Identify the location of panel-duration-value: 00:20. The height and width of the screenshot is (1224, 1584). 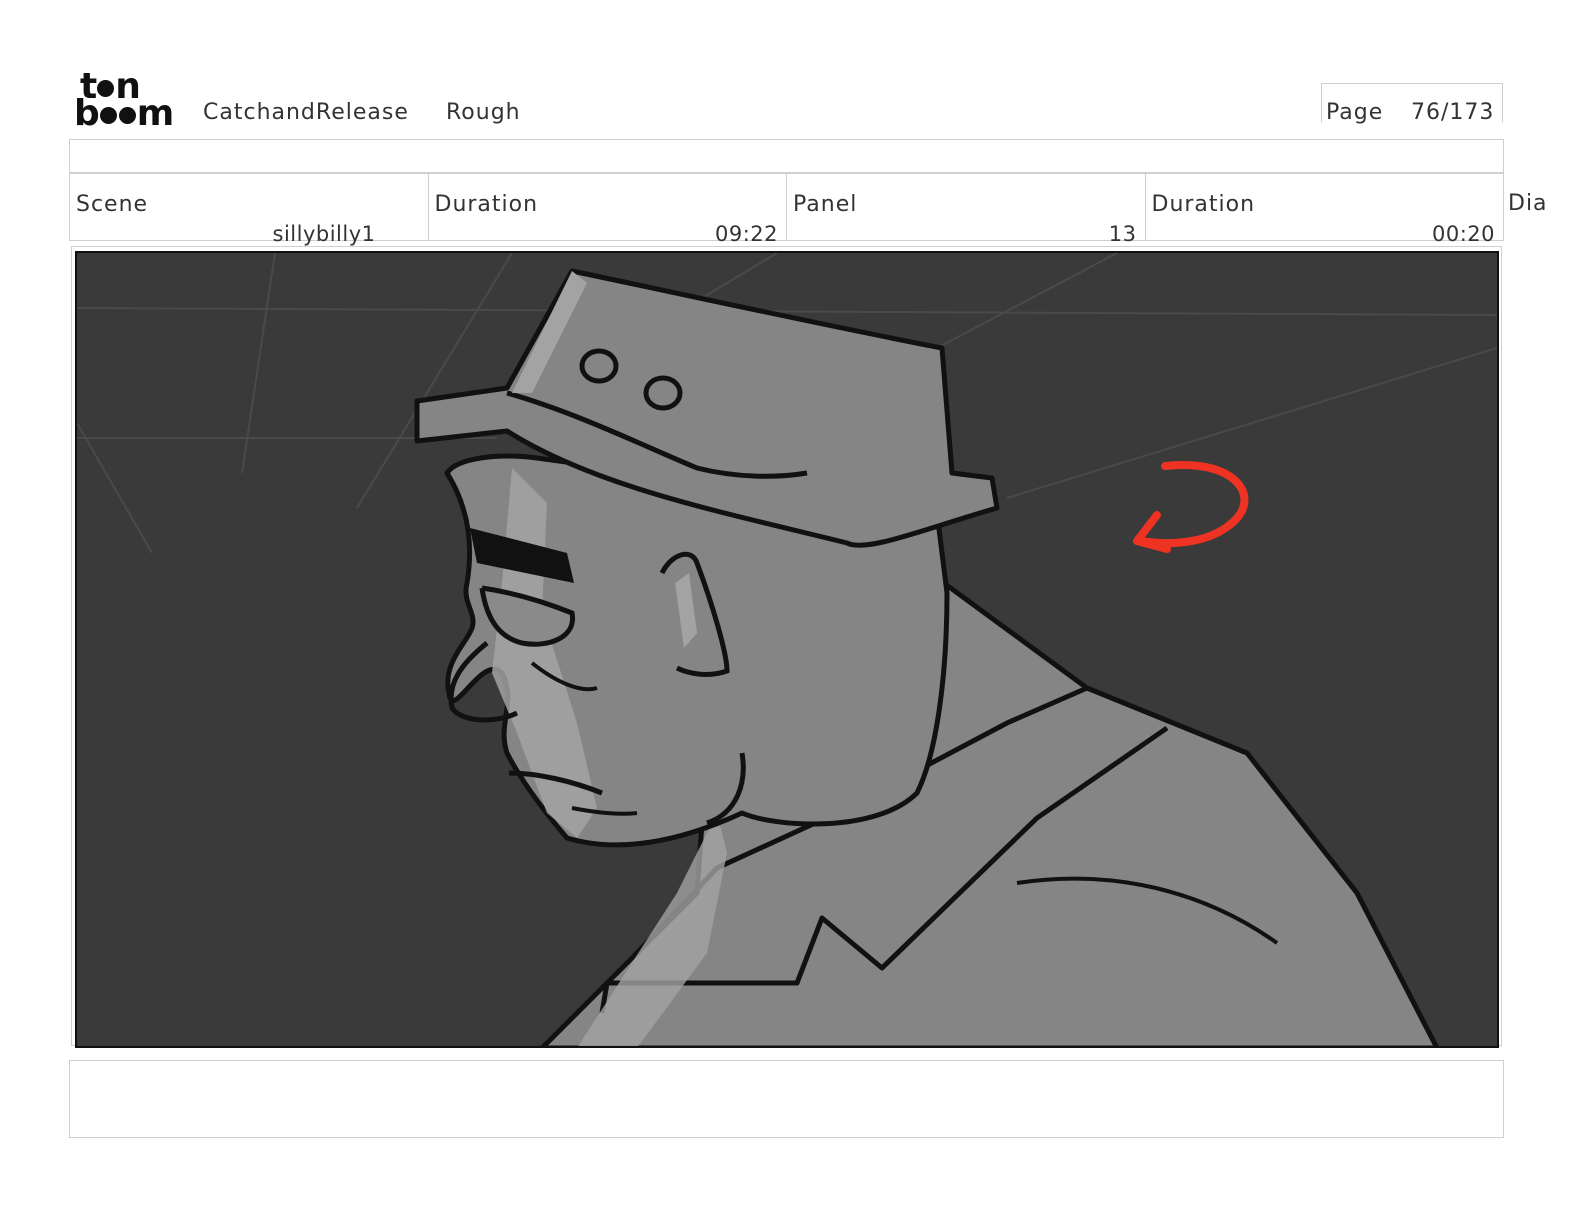
(1463, 234).